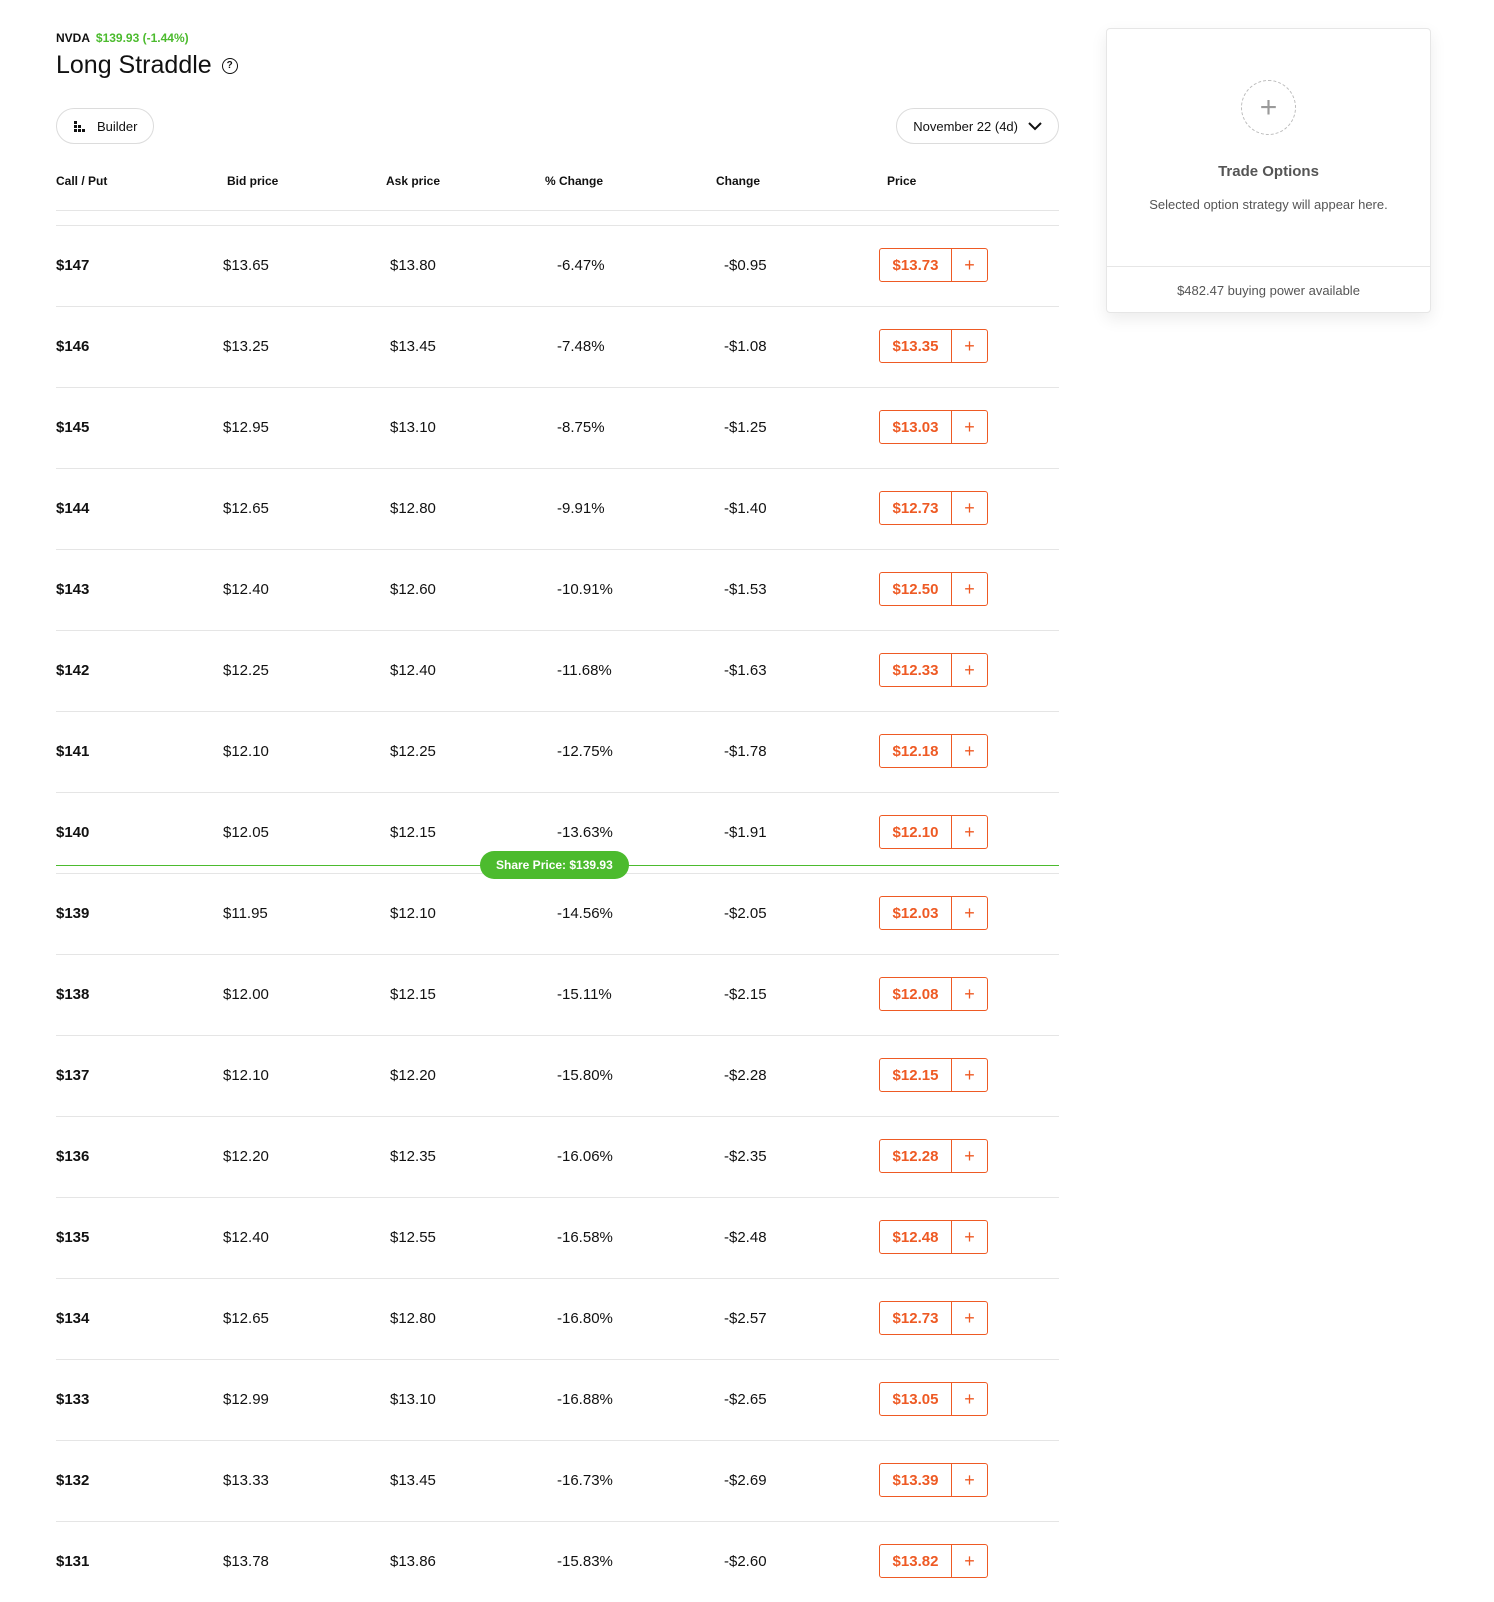 This screenshot has width=1494, height=1602. I want to click on builder-button: Builder, so click(105, 126).